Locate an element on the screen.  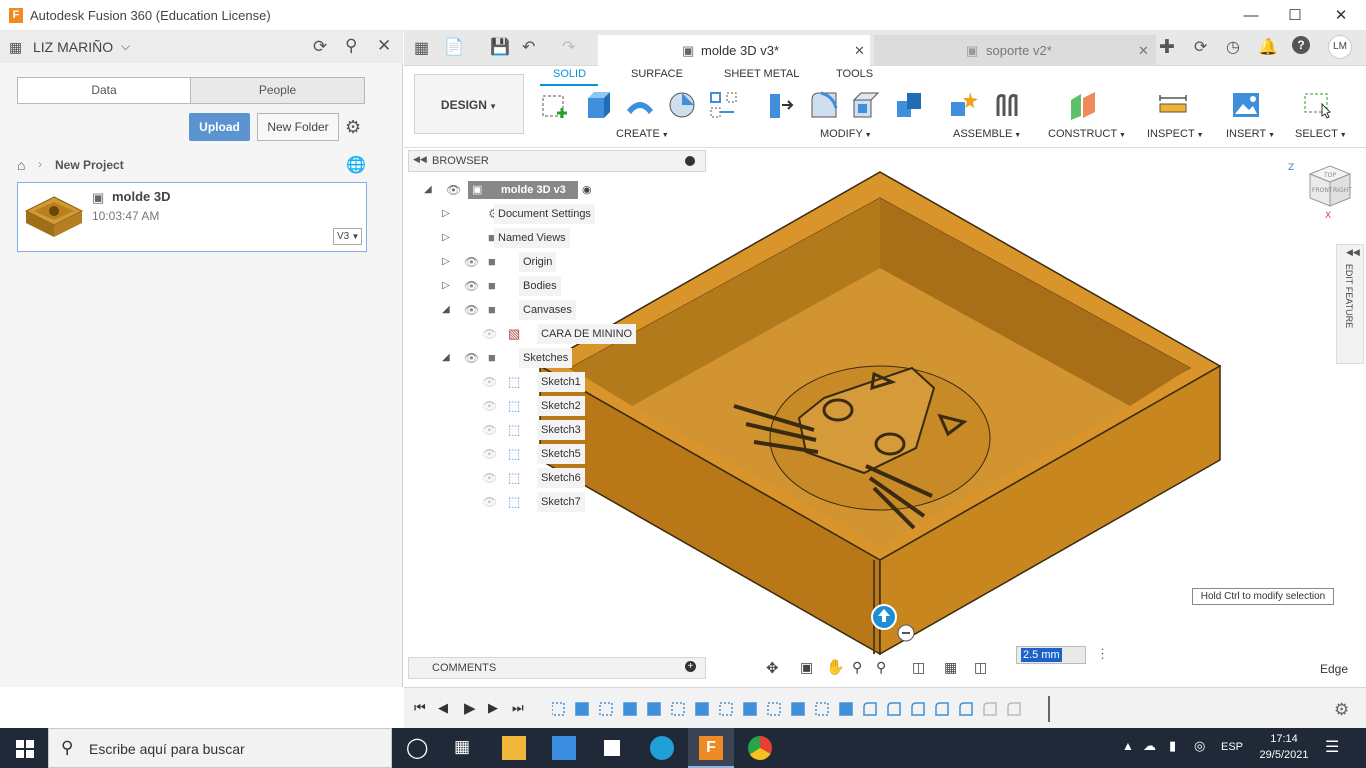
viewports-icon: ◫ is located at coordinates (980, 667).